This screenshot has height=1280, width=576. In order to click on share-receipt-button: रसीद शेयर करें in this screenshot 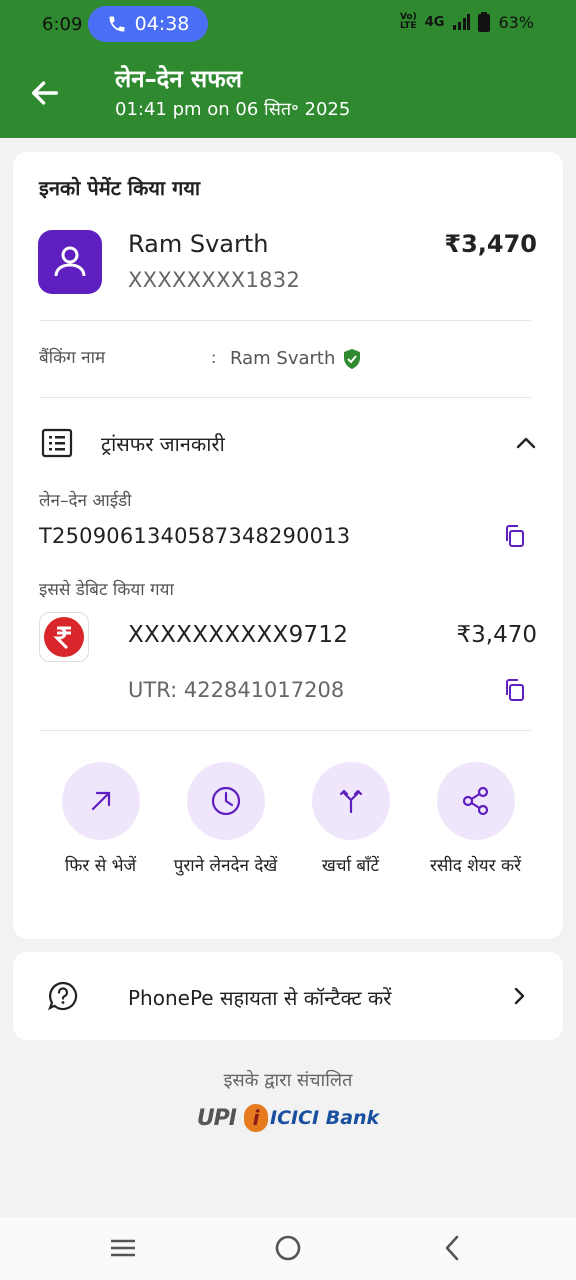, I will do `click(475, 821)`.